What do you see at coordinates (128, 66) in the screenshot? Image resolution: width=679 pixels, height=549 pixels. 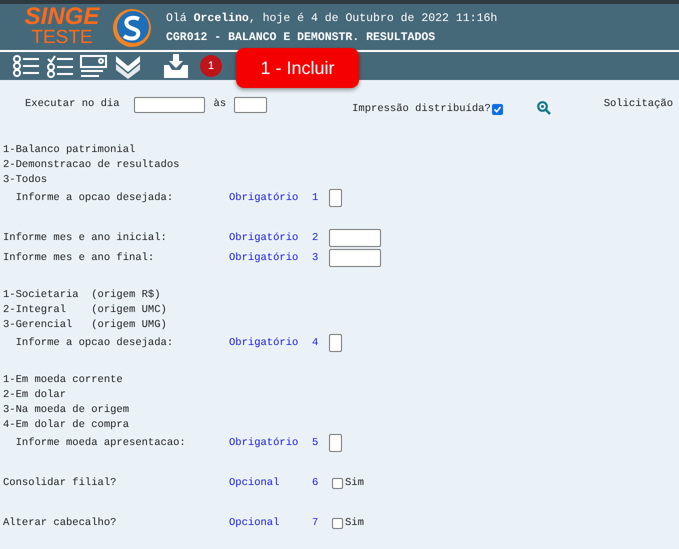 I see `double-chevron-icon` at bounding box center [128, 66].